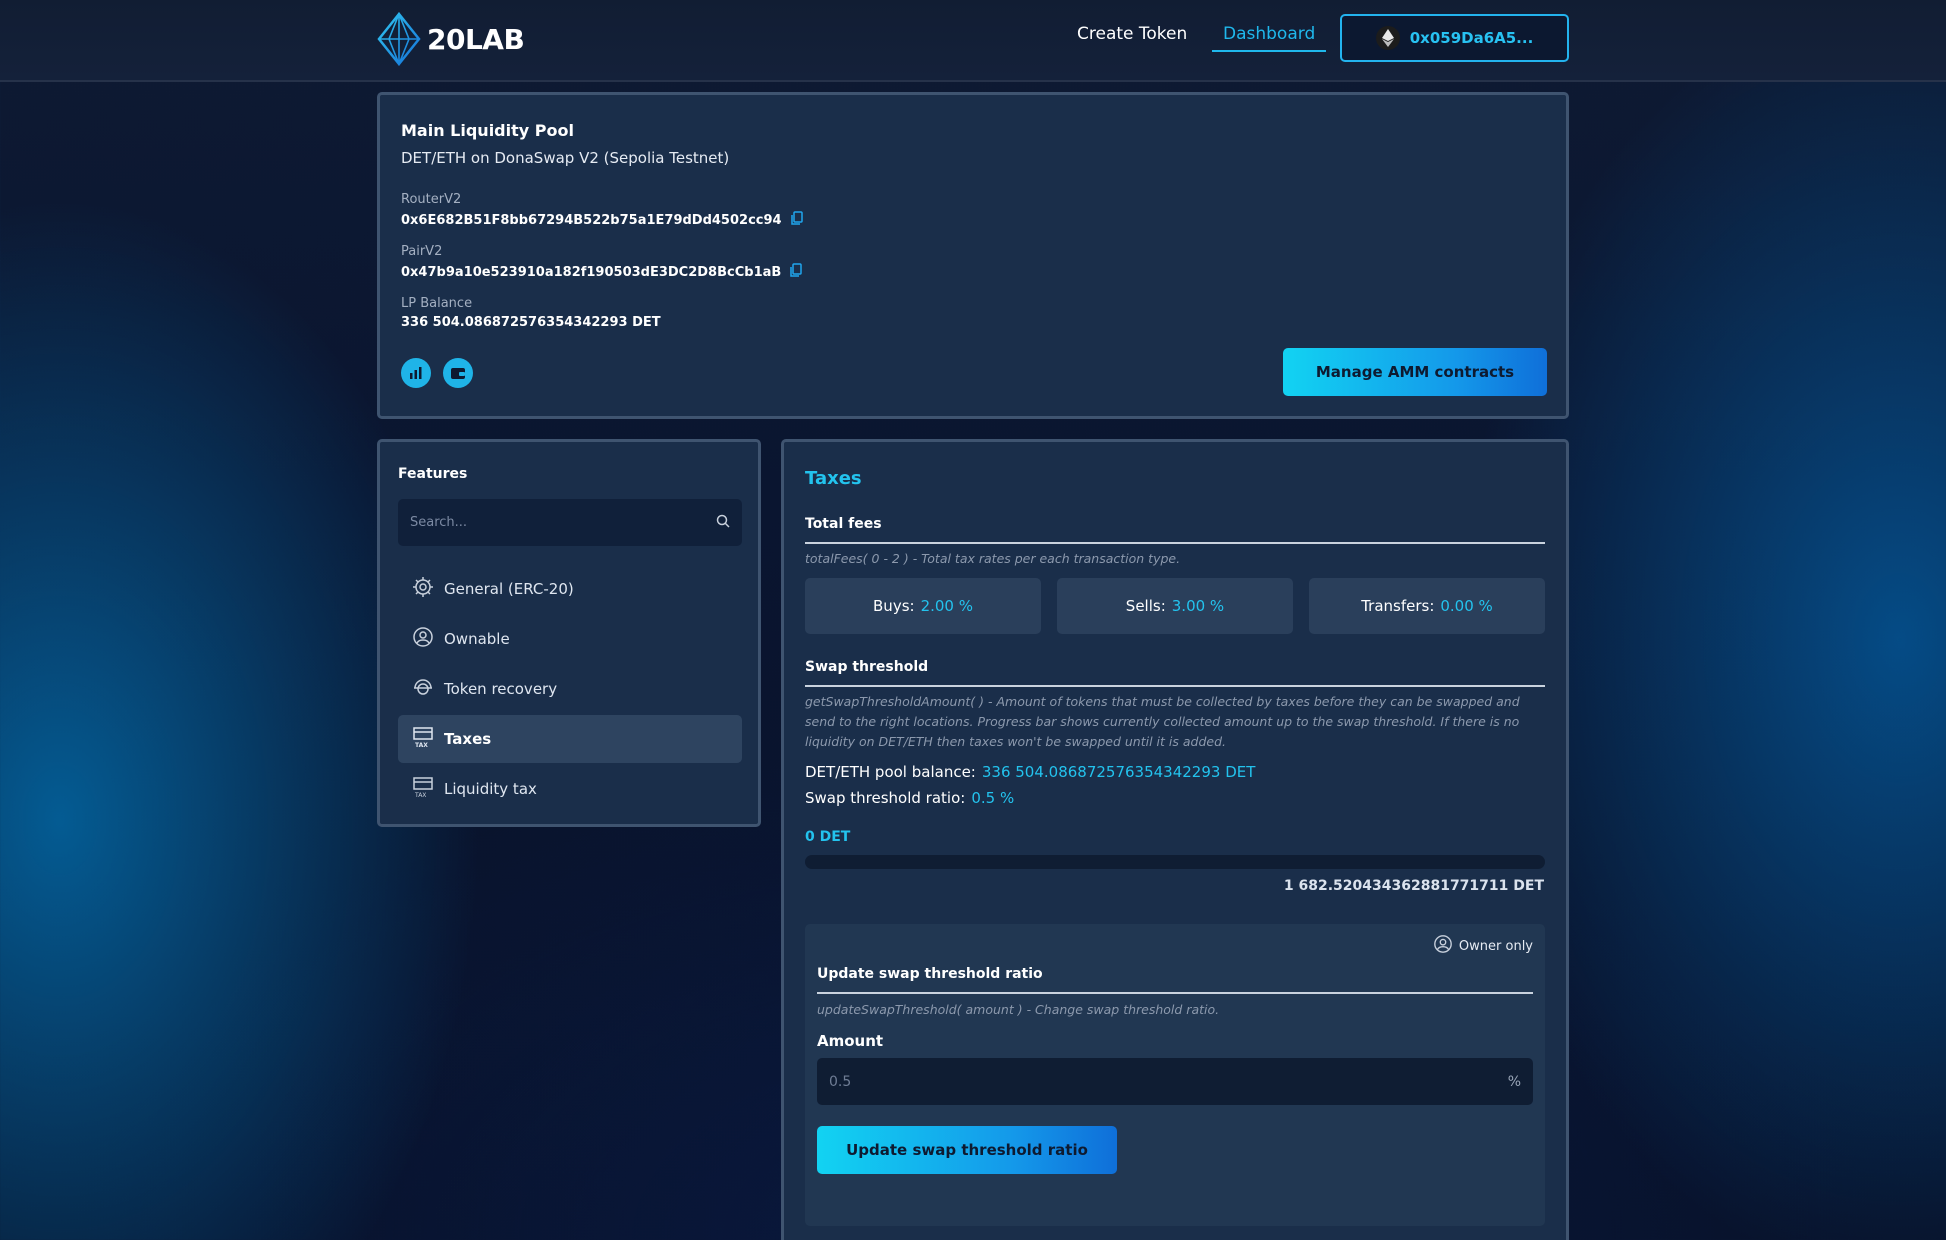 This screenshot has width=1946, height=1240. What do you see at coordinates (458, 373) in the screenshot?
I see `wallet-icon` at bounding box center [458, 373].